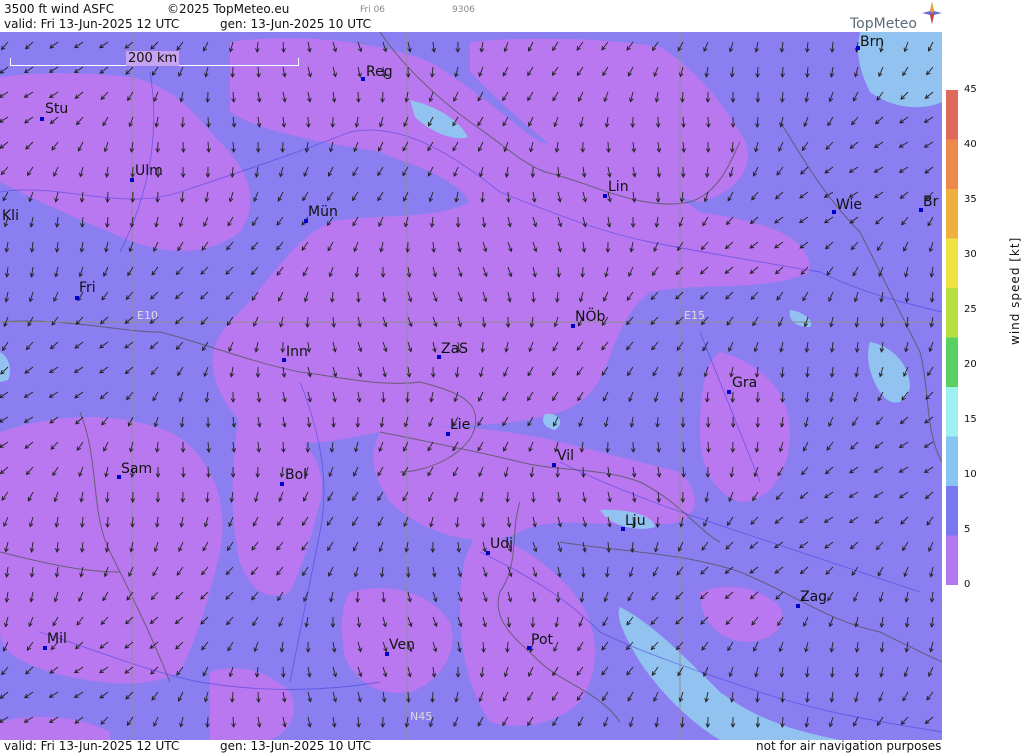 This screenshot has width=1034, height=753. Describe the element at coordinates (970, 419) in the screenshot. I see `colorbar-tick-label: 15` at that location.